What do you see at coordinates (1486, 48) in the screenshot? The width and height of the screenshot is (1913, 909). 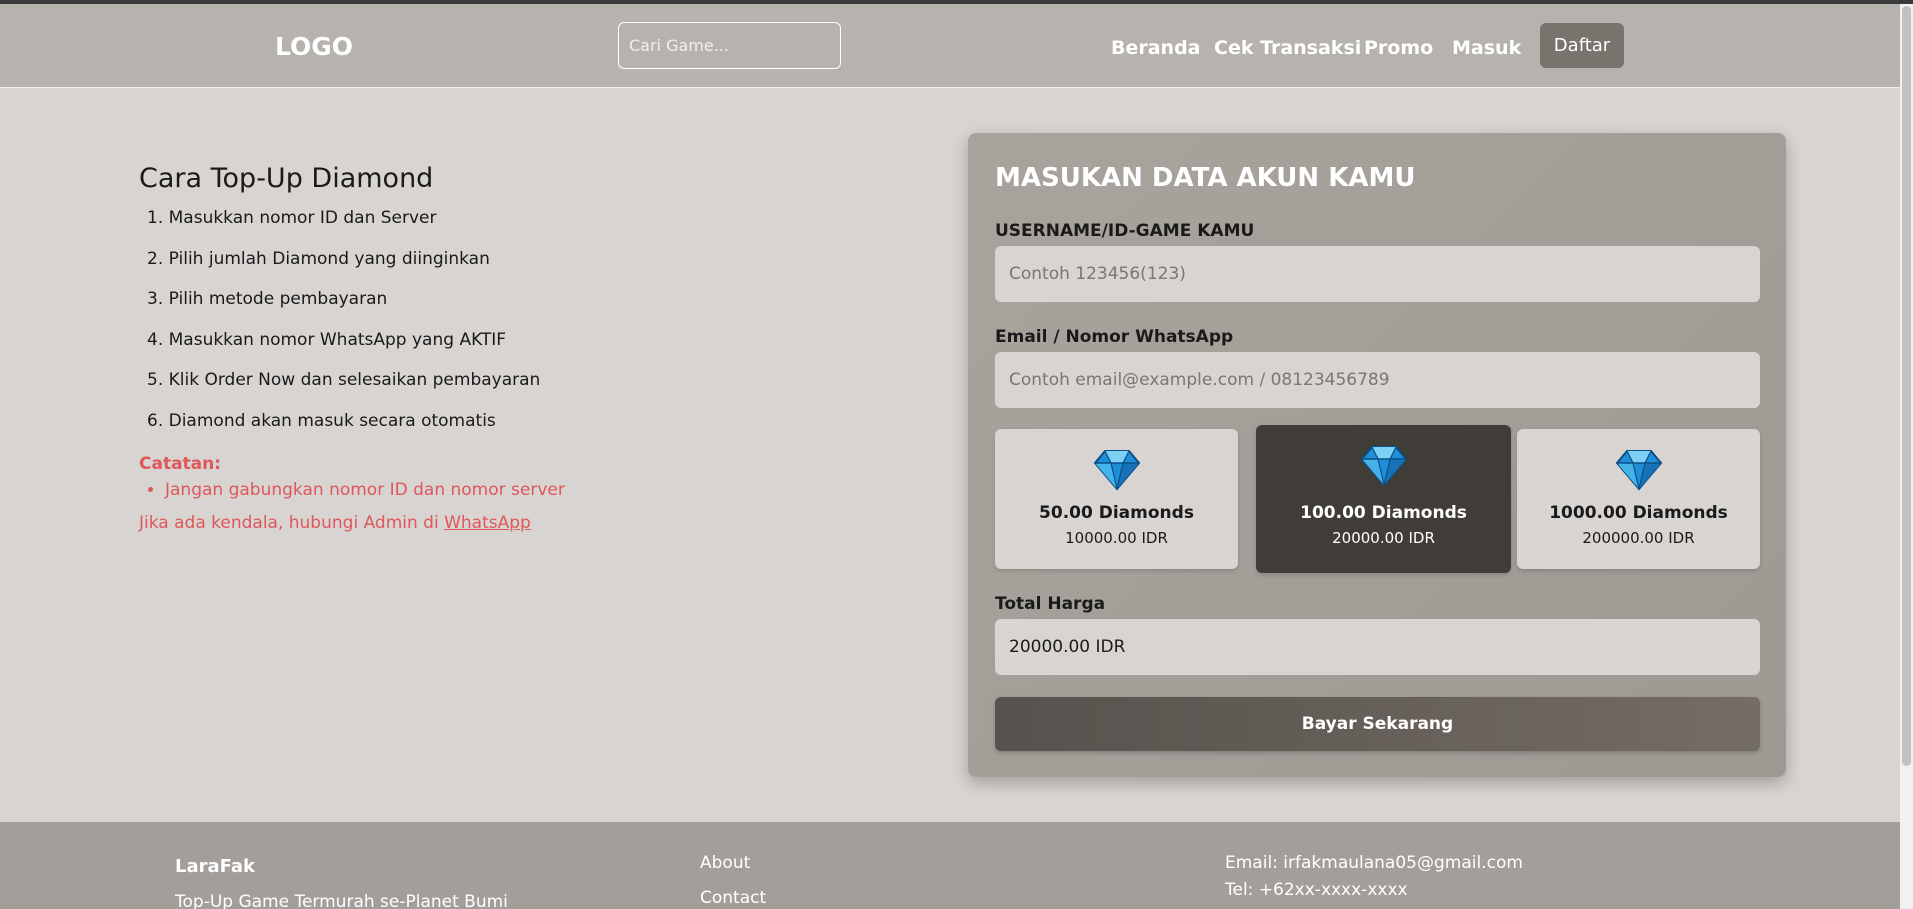 I see `nav-masuk: Masuk` at bounding box center [1486, 48].